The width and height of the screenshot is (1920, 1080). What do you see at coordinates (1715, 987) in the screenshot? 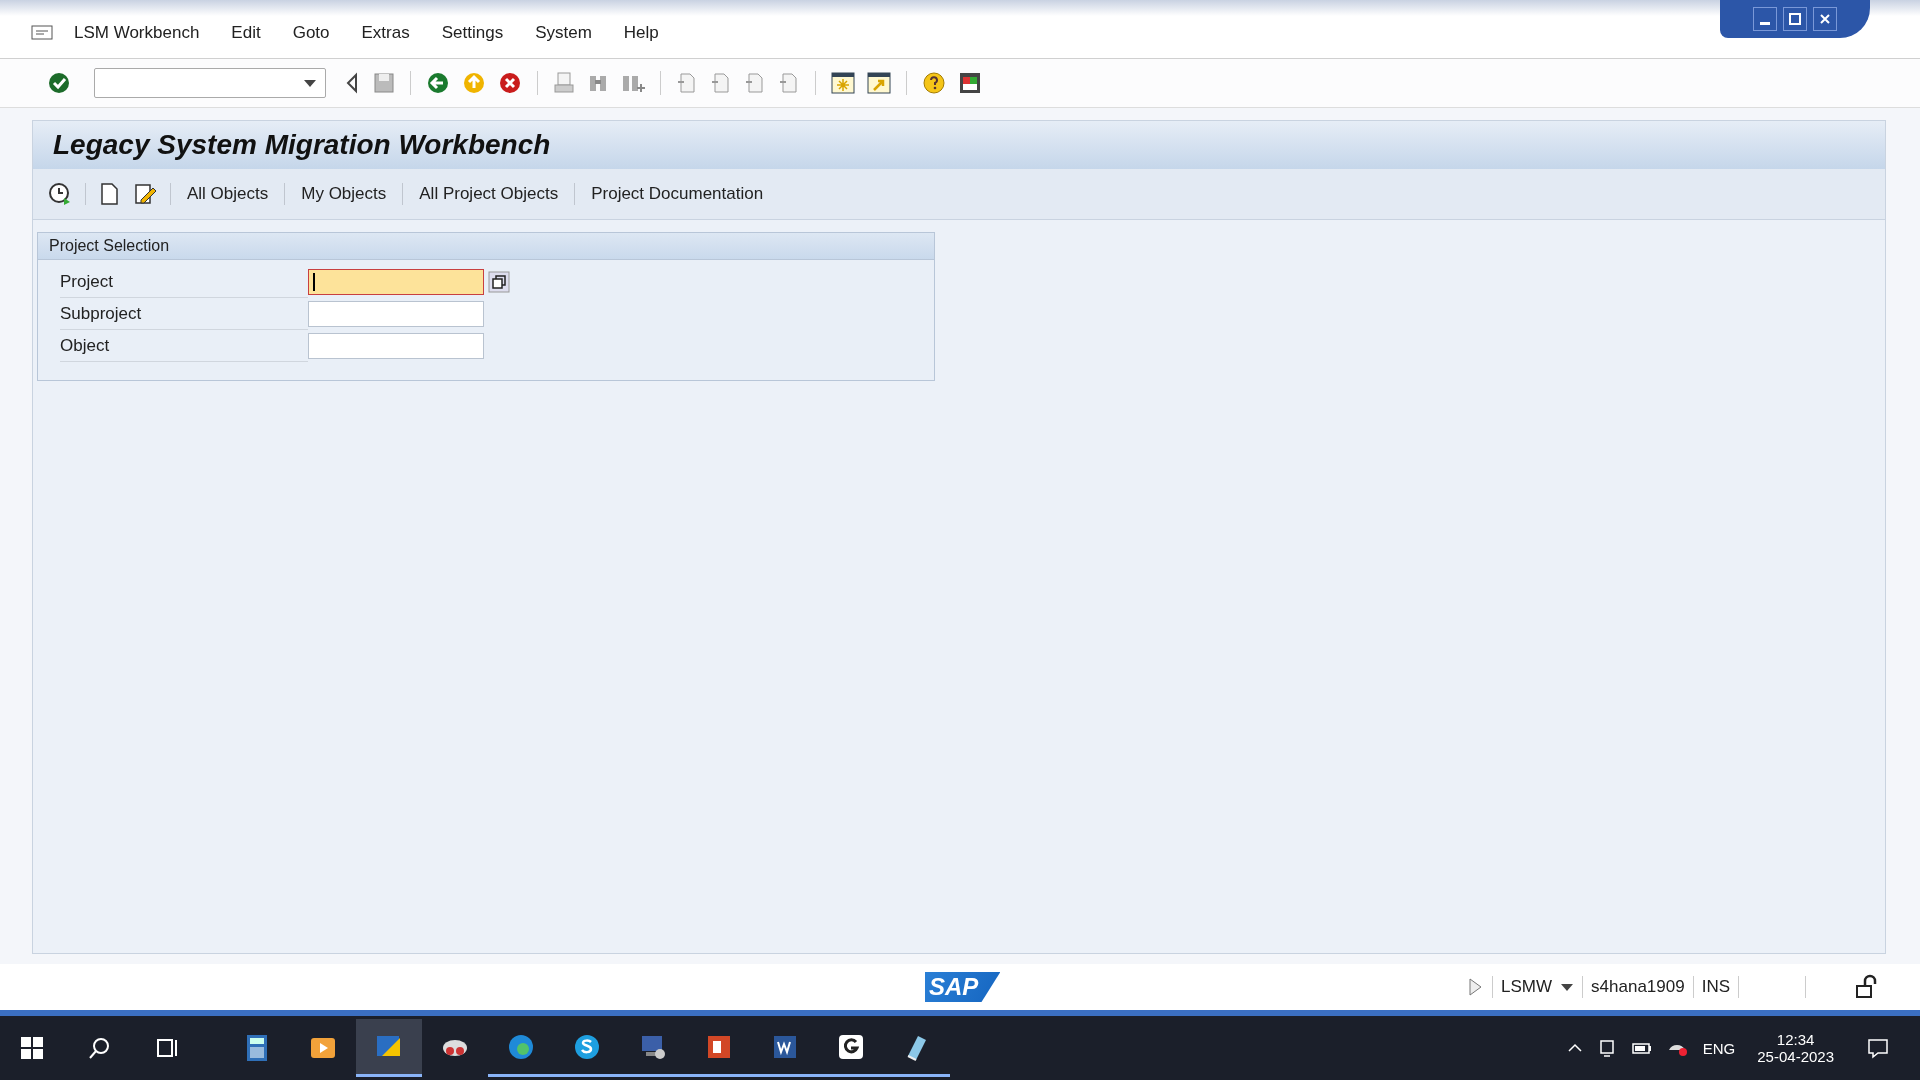
I see `insert-mode: INS` at bounding box center [1715, 987].